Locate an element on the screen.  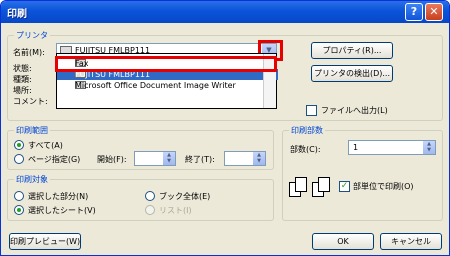
range-to-input: ▲ ▼ is located at coordinates (245, 158).